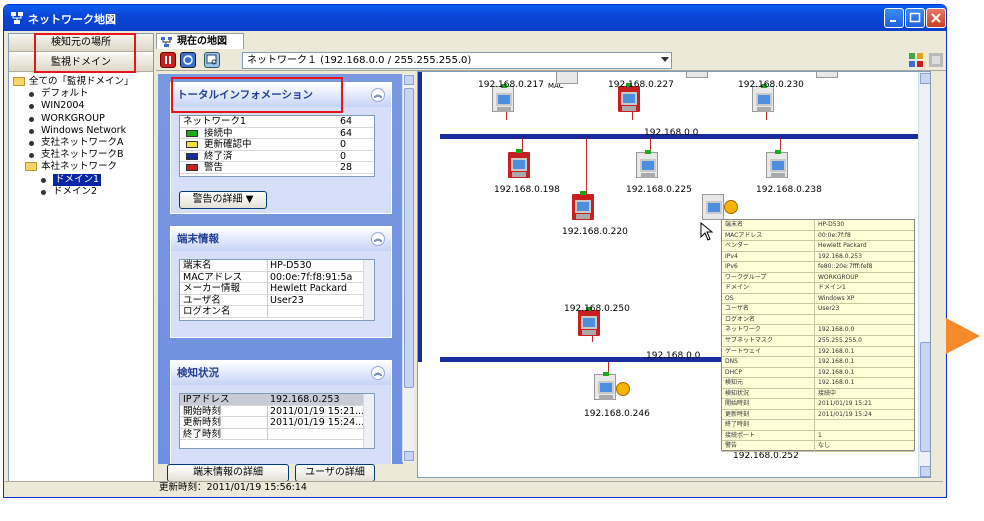  What do you see at coordinates (836, 362) in the screenshot?
I see `tooltip-value: 192.168.0.1` at bounding box center [836, 362].